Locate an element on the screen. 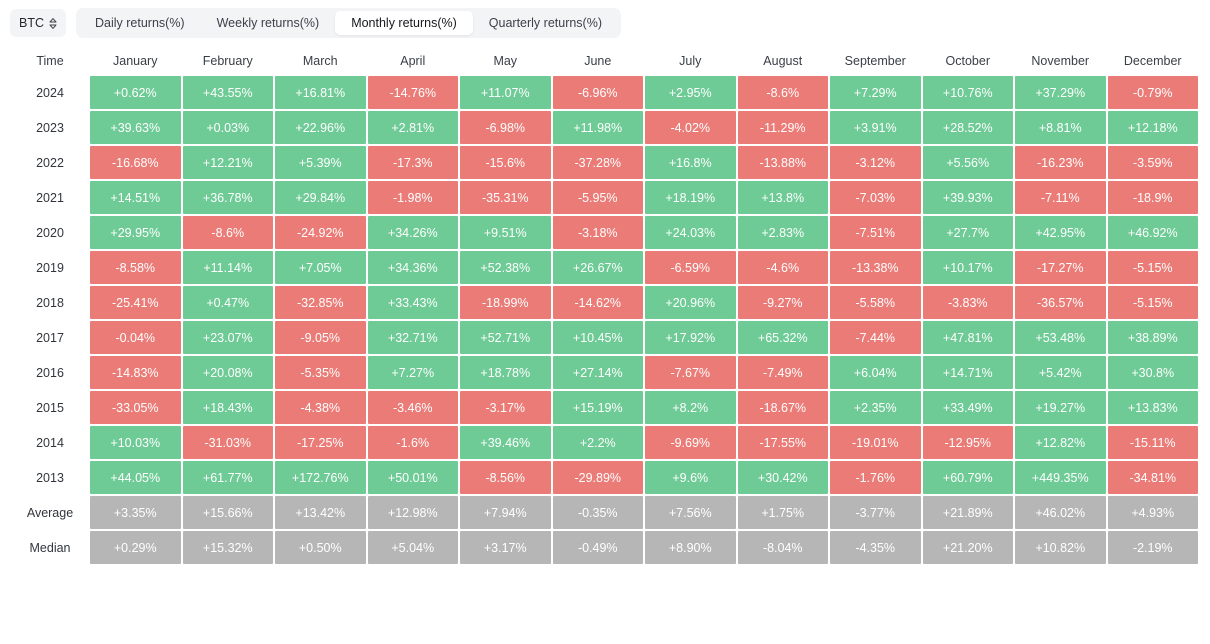  return-cell: +36.78% is located at coordinates (227, 197).